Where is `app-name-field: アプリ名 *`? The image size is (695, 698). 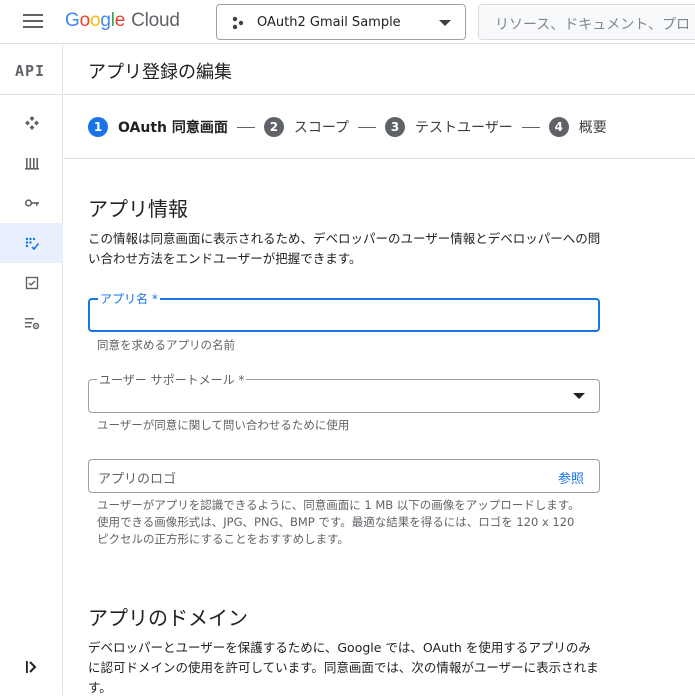
app-name-field: アプリ名 * is located at coordinates (344, 311).